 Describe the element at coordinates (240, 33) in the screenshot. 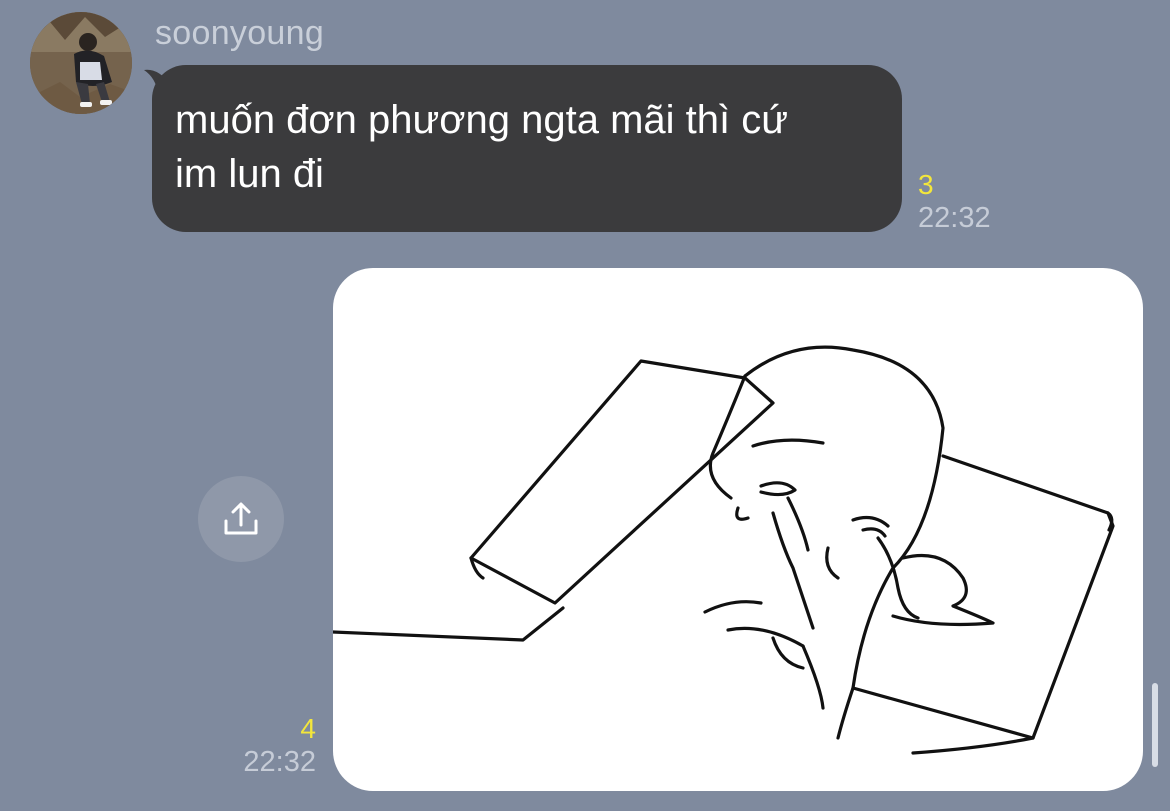

I see `sender-name: soonyoung` at that location.